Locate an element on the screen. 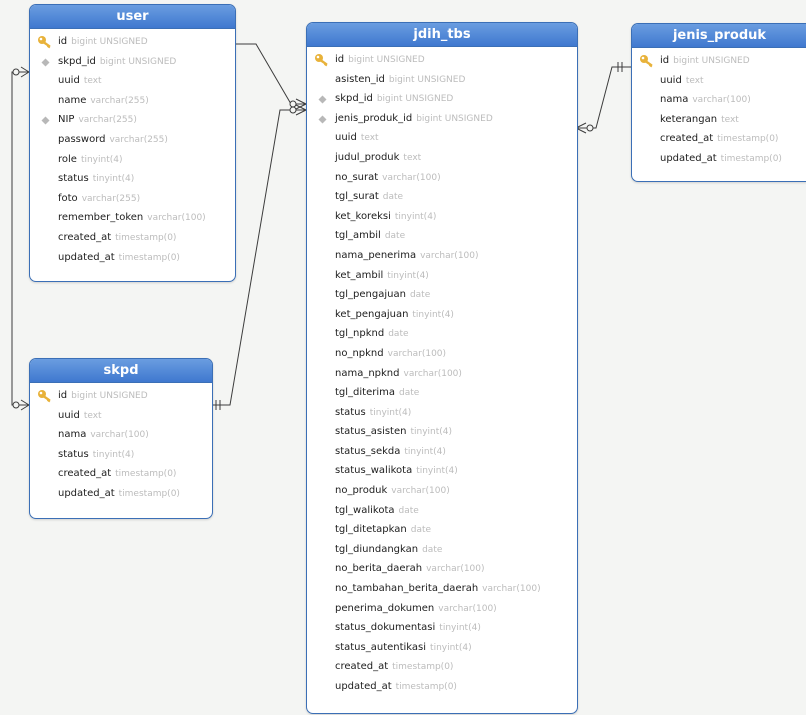 Image resolution: width=806 pixels, height=715 pixels. column-row: asisten_id bigint UNSIGNED is located at coordinates (442, 80).